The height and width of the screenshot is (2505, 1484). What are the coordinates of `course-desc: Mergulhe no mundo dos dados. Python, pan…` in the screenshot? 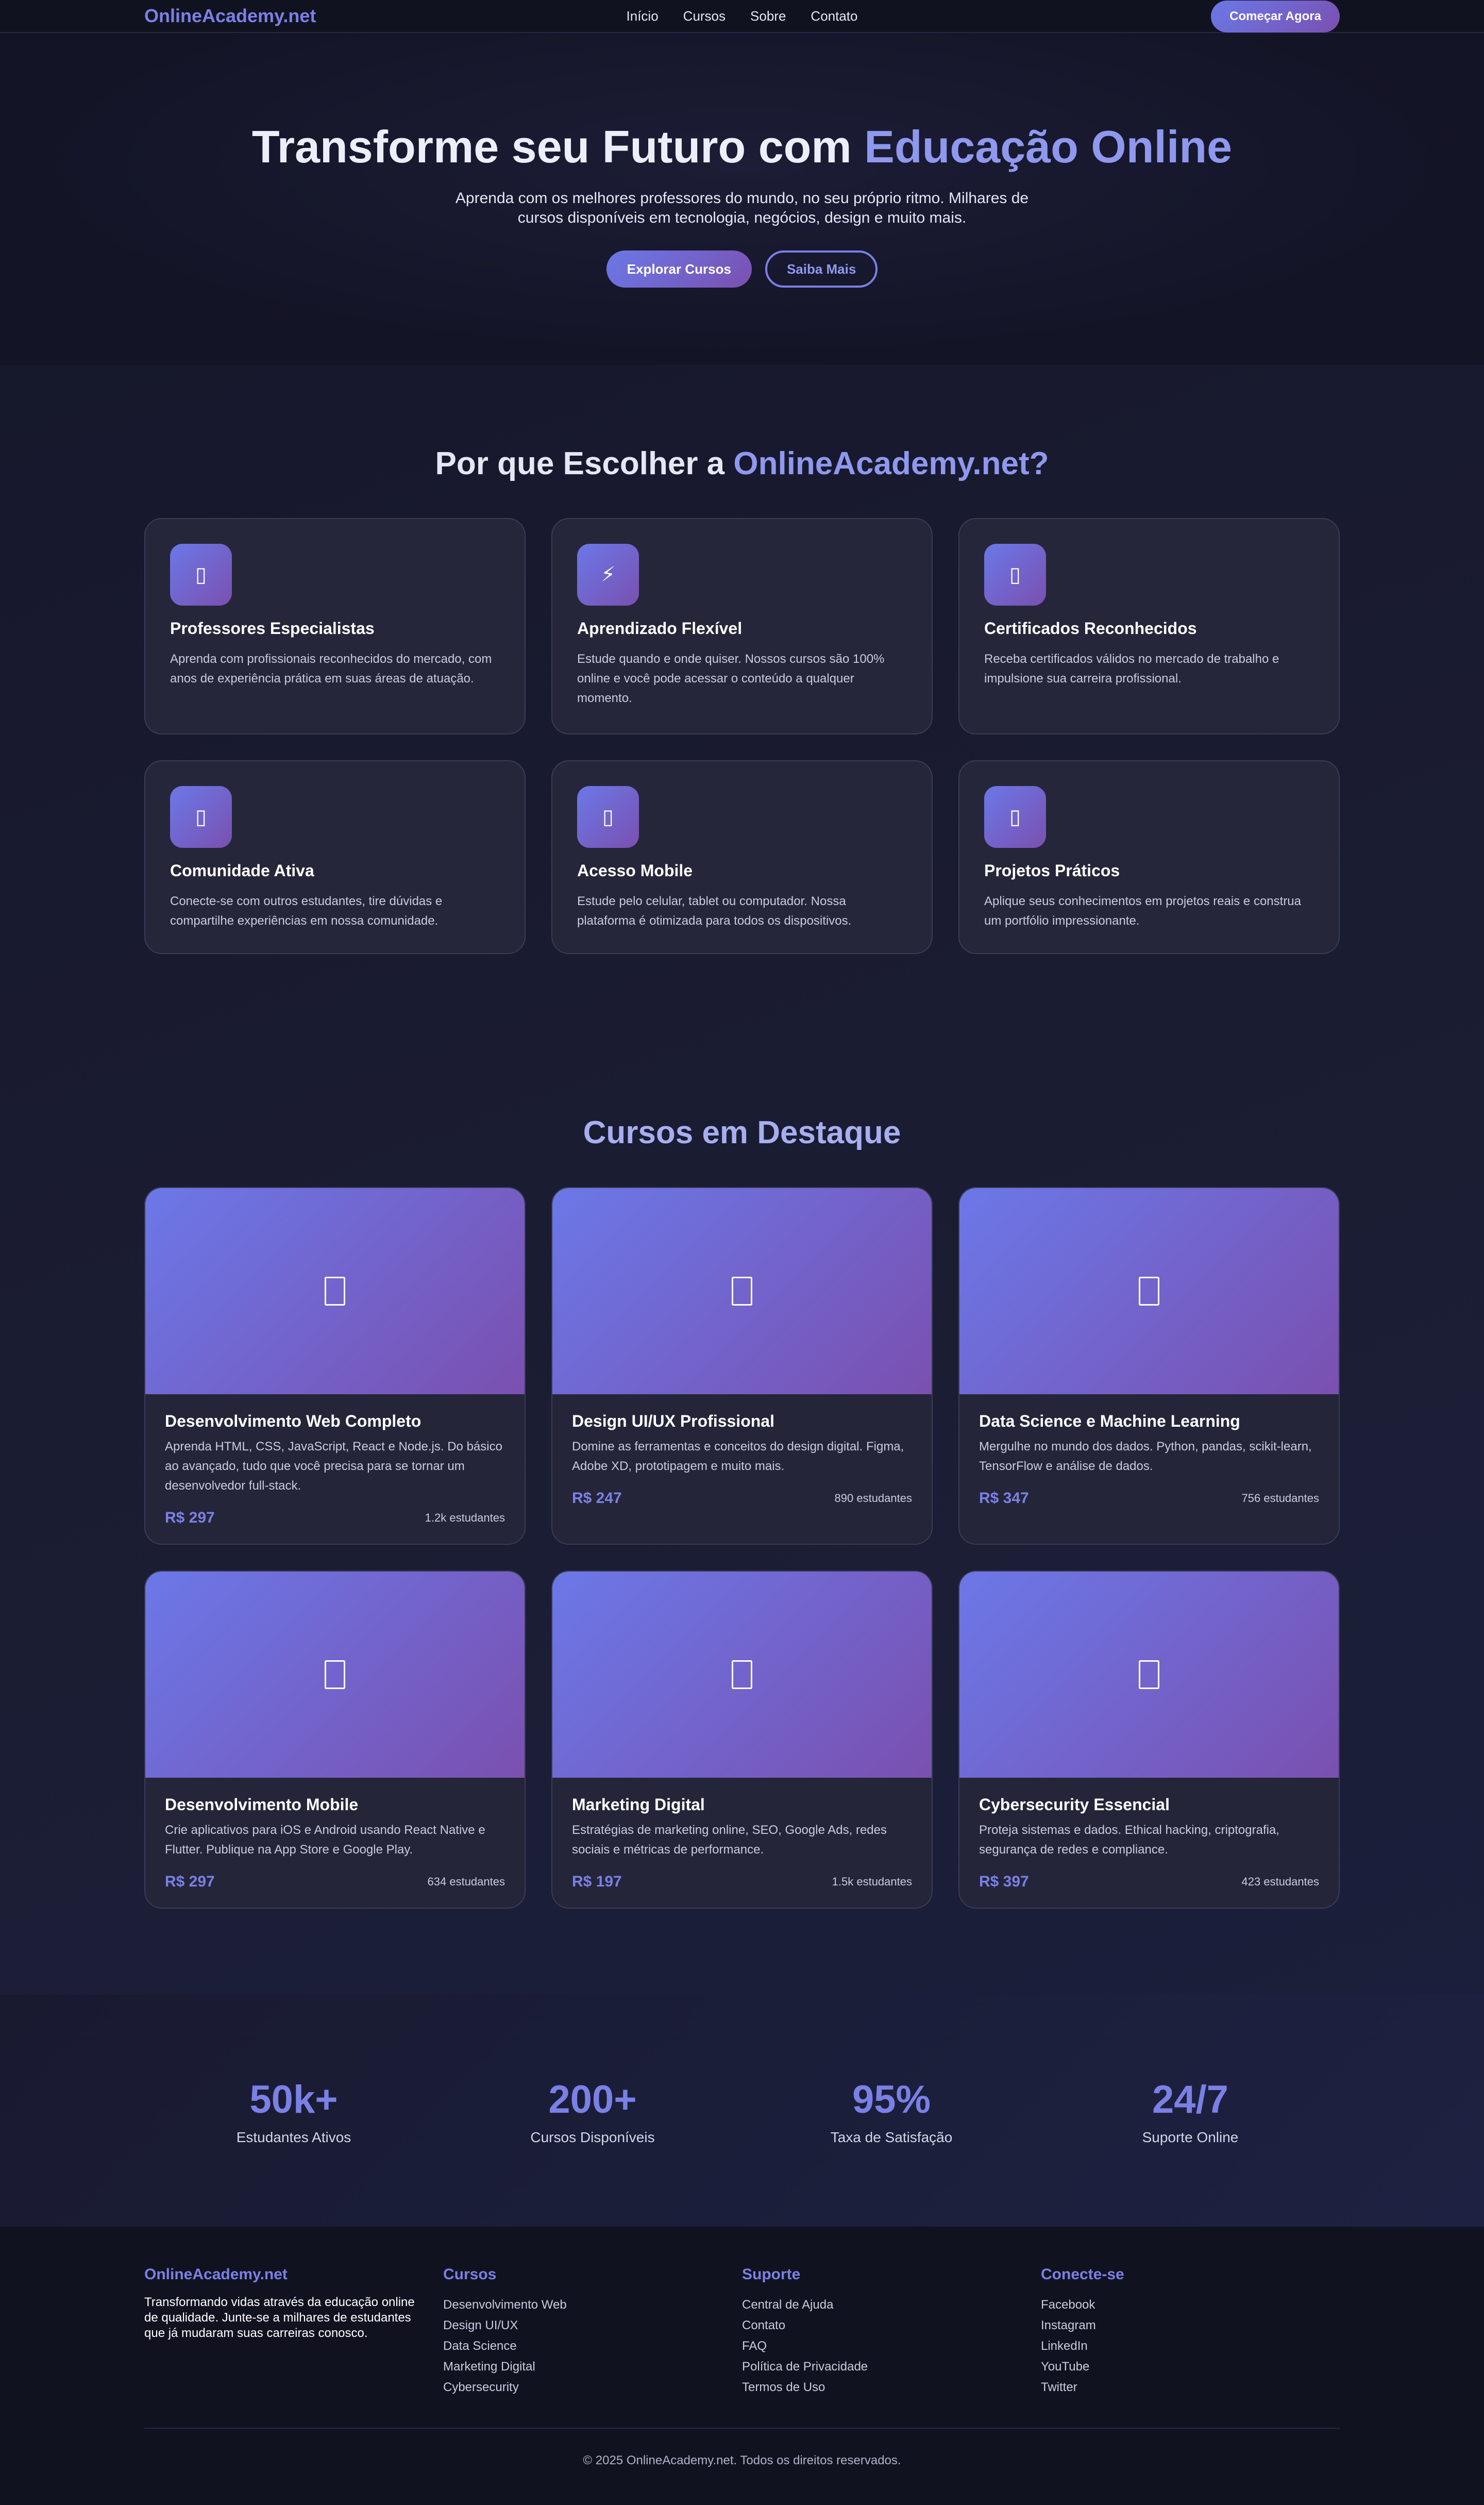 It's located at (1145, 1456).